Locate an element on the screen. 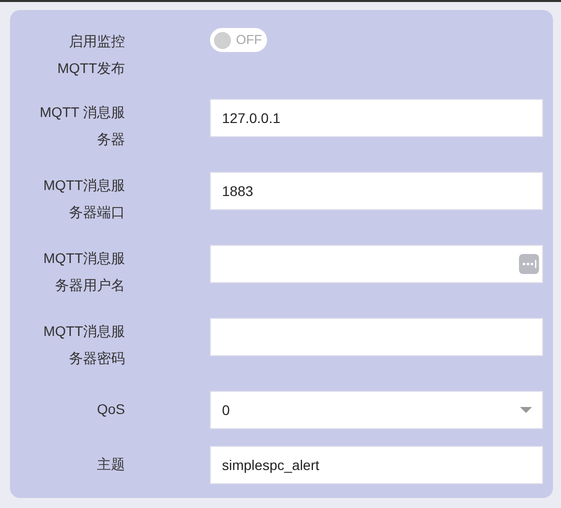 This screenshot has width=561, height=508. text-field: simplespc_alert is located at coordinates (376, 465).